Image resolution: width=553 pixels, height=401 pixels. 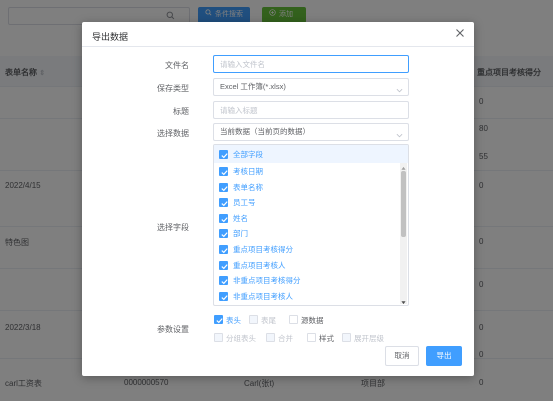 What do you see at coordinates (265, 131) in the screenshot?
I see `select-data-value: 当前数据（当前页的数据）` at bounding box center [265, 131].